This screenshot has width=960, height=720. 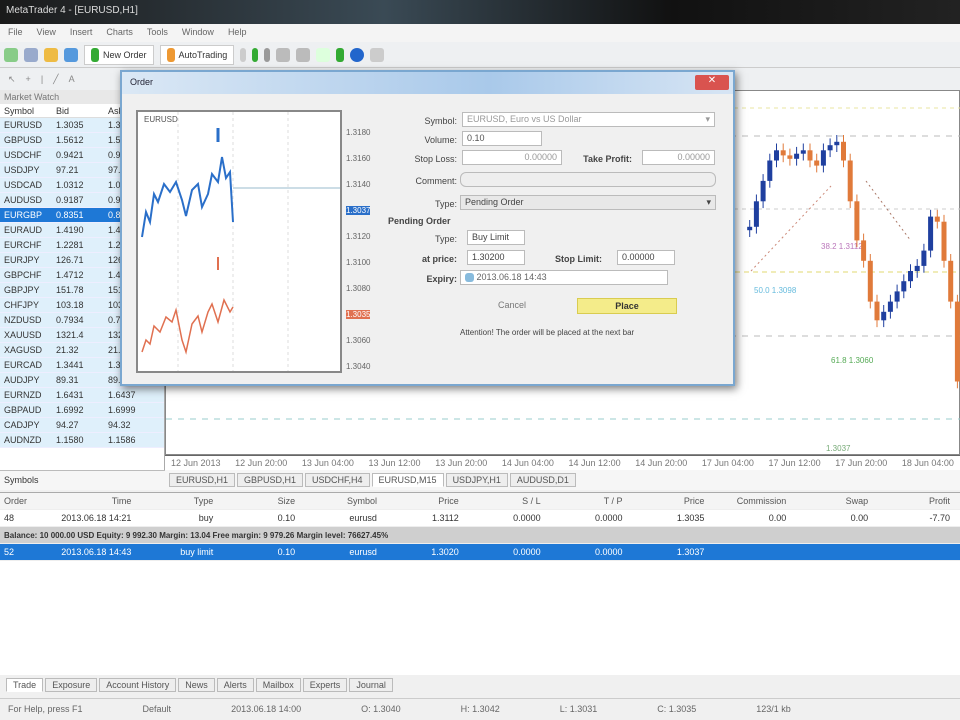 What do you see at coordinates (542, 480) in the screenshot?
I see `chart-tab: AUDUSD,D1` at bounding box center [542, 480].